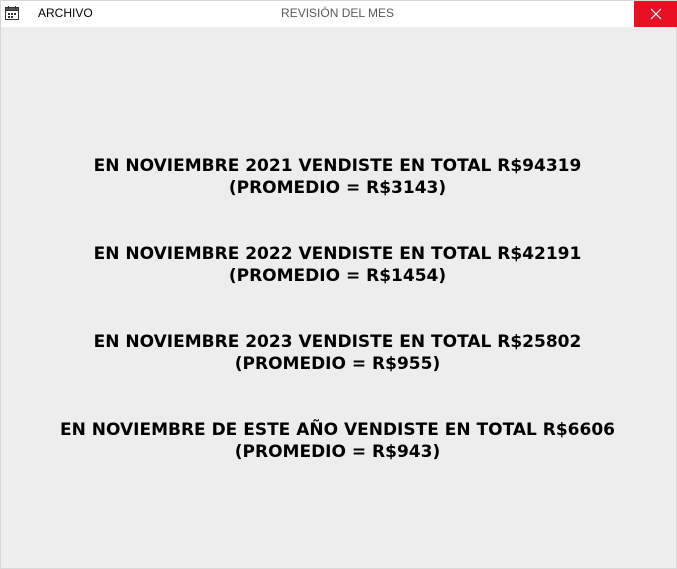 The height and width of the screenshot is (569, 677). Describe the element at coordinates (337, 364) in the screenshot. I see `report-average-text: (PROMEDIO = R$955)` at that location.